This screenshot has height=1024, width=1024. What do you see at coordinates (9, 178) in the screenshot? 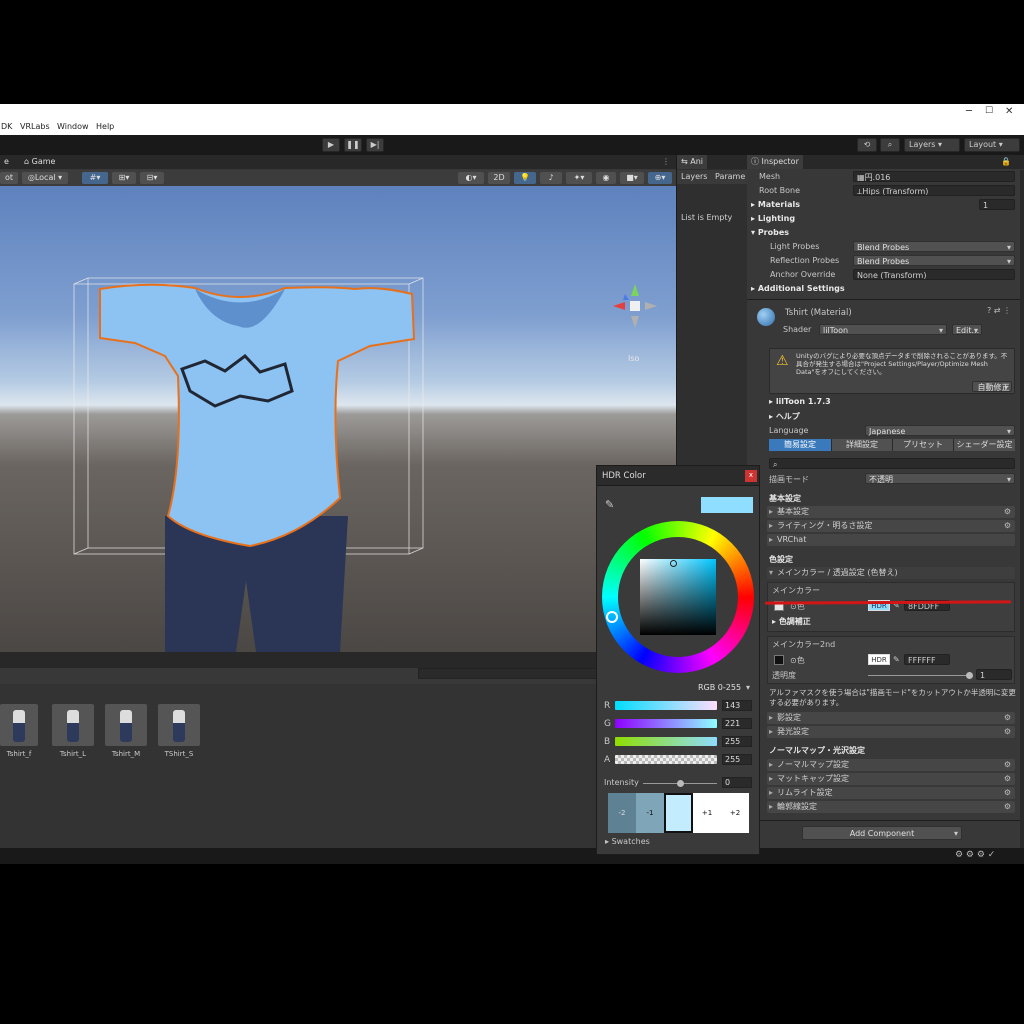
I see `pivot-dropdown: ot` at bounding box center [9, 178].